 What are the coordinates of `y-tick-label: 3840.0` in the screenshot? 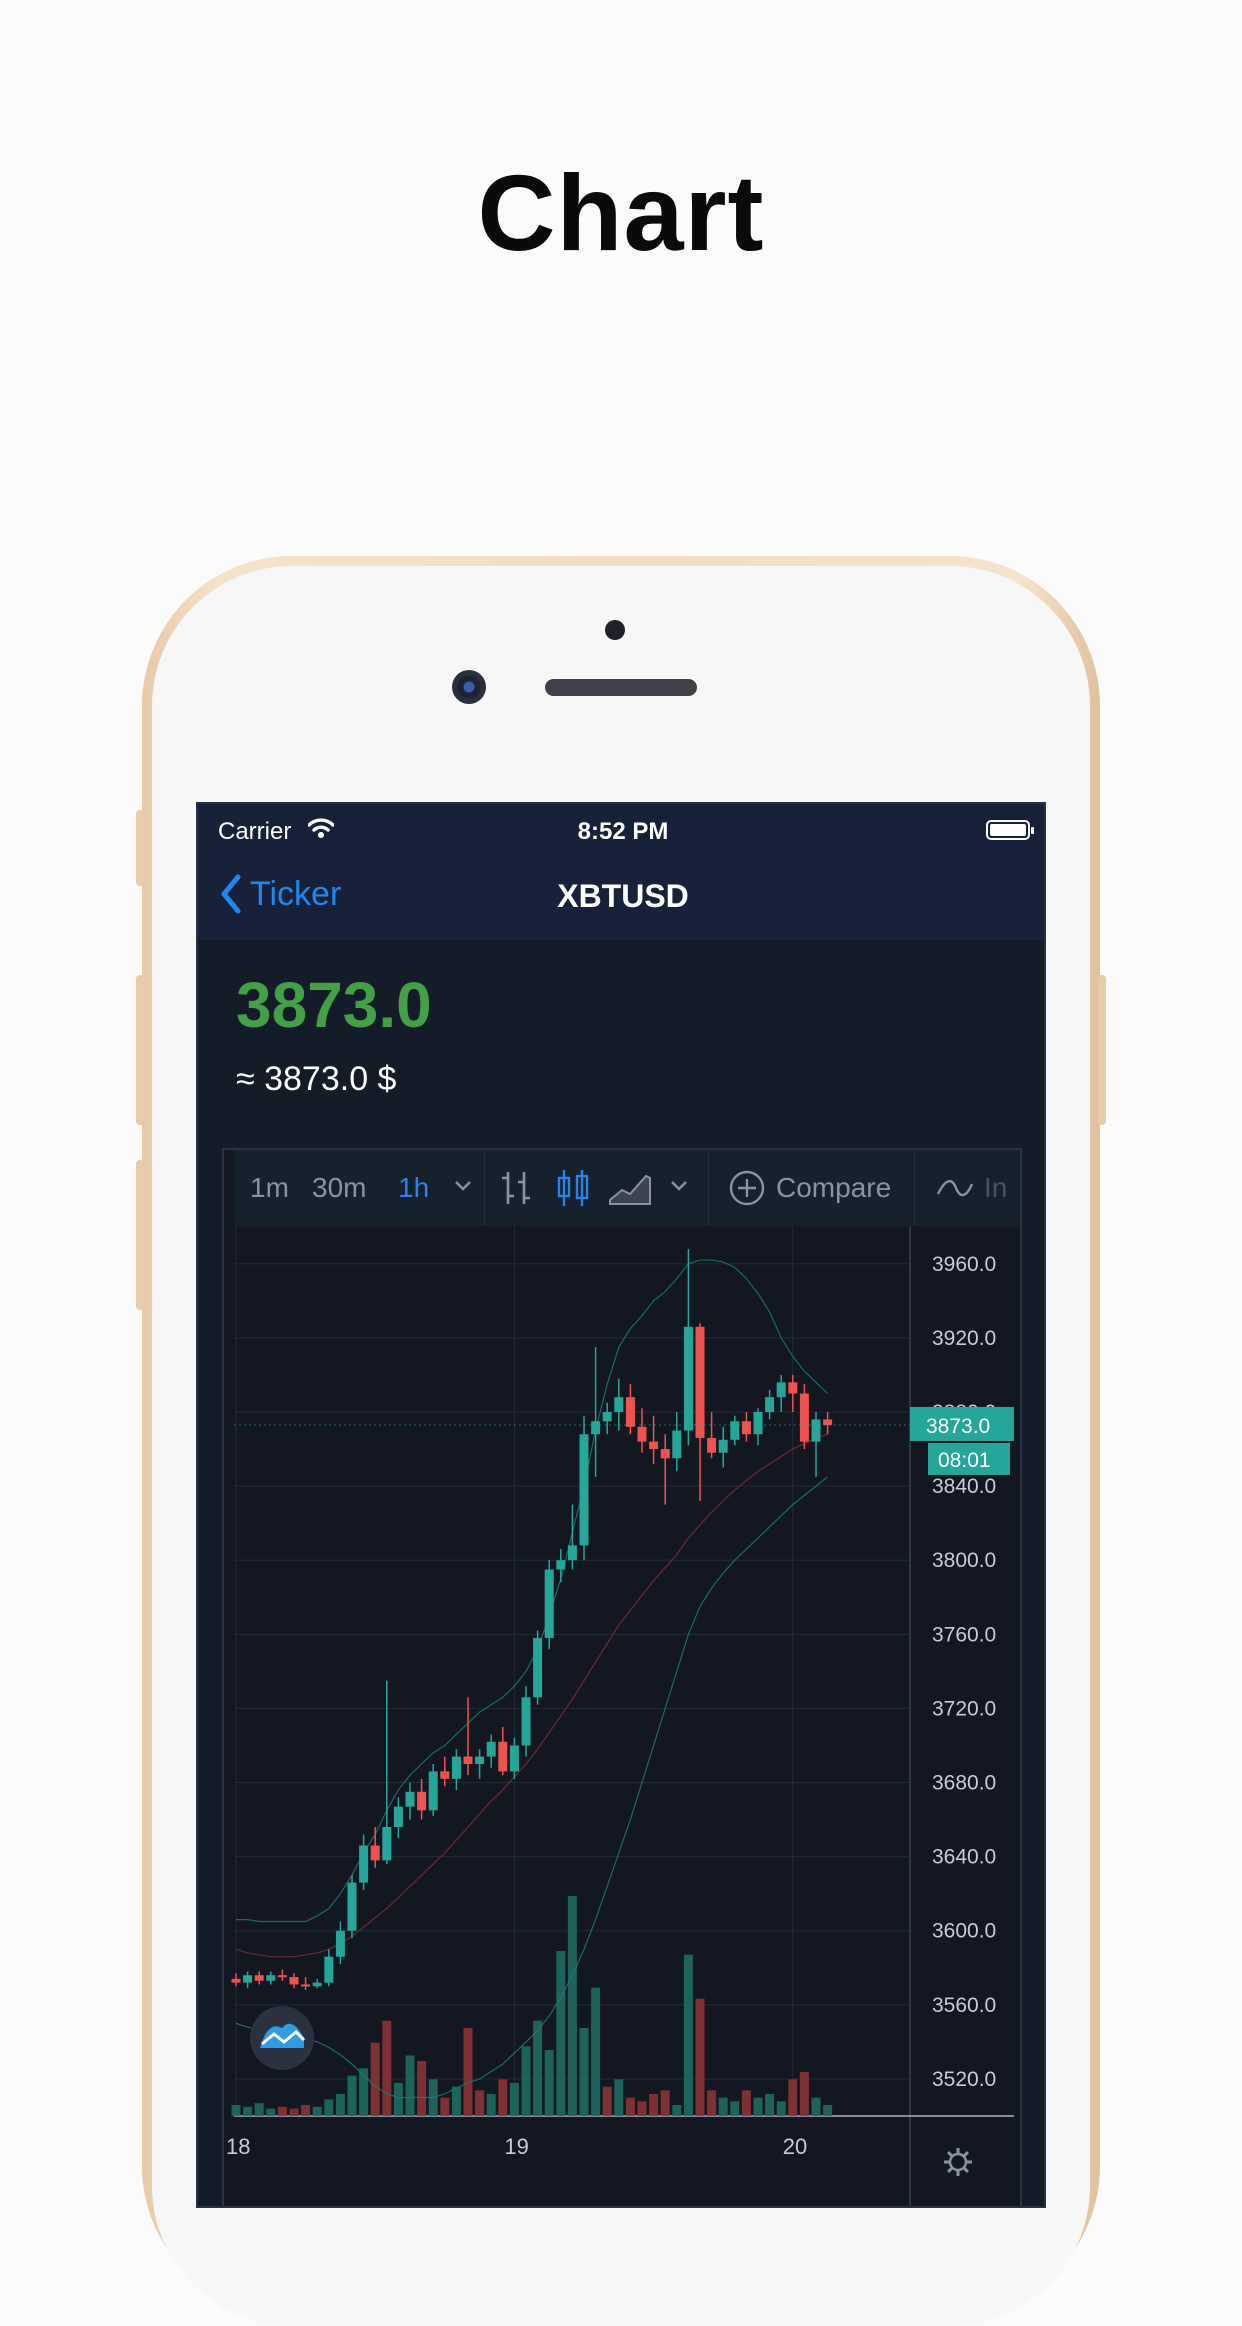 It's located at (964, 1486).